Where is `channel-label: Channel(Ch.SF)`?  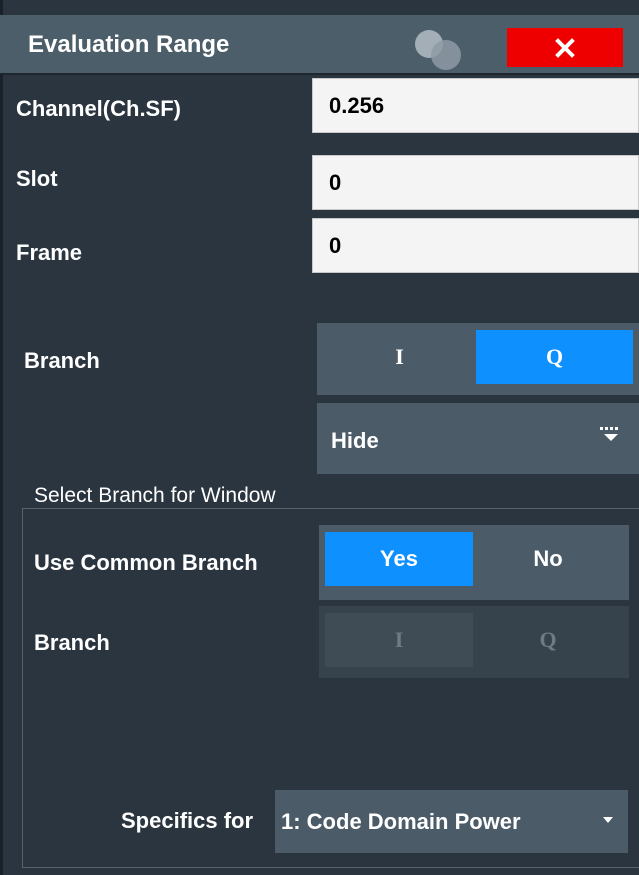
channel-label: Channel(Ch.SF) is located at coordinates (98, 108).